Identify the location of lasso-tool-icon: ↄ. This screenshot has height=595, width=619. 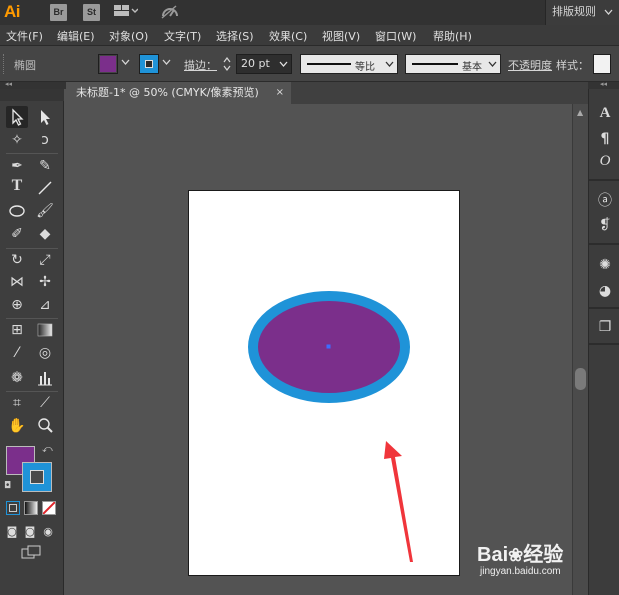
(45, 140).